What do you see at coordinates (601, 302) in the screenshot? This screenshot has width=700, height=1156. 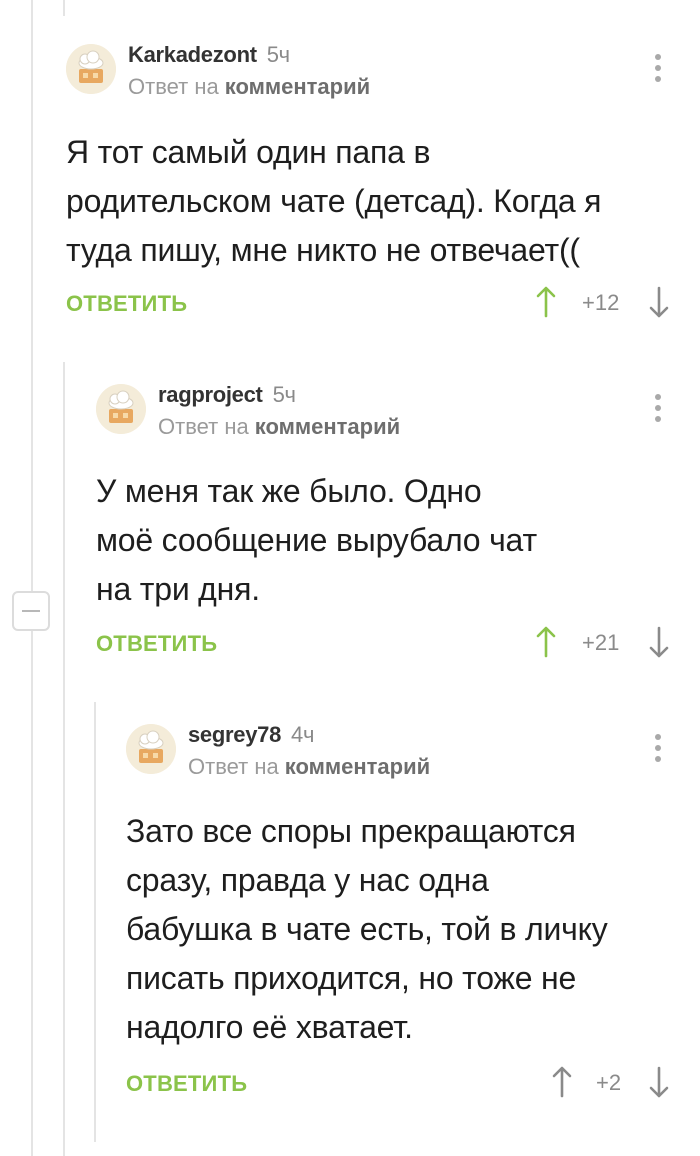 I see `comment-rating: +12` at bounding box center [601, 302].